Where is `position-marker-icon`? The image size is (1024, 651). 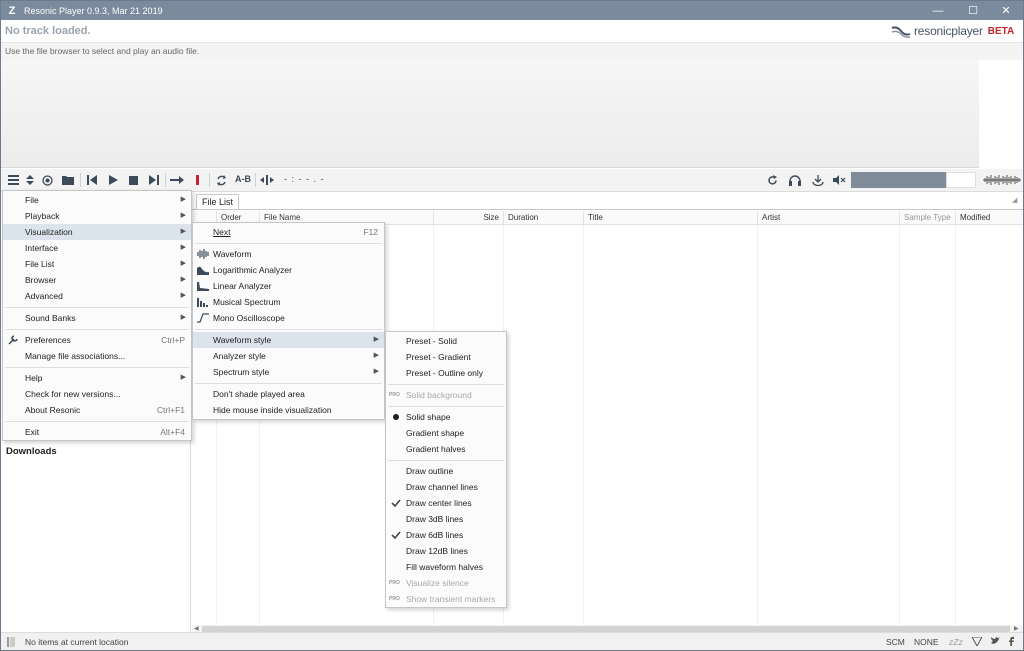
position-marker-icon is located at coordinates (267, 180).